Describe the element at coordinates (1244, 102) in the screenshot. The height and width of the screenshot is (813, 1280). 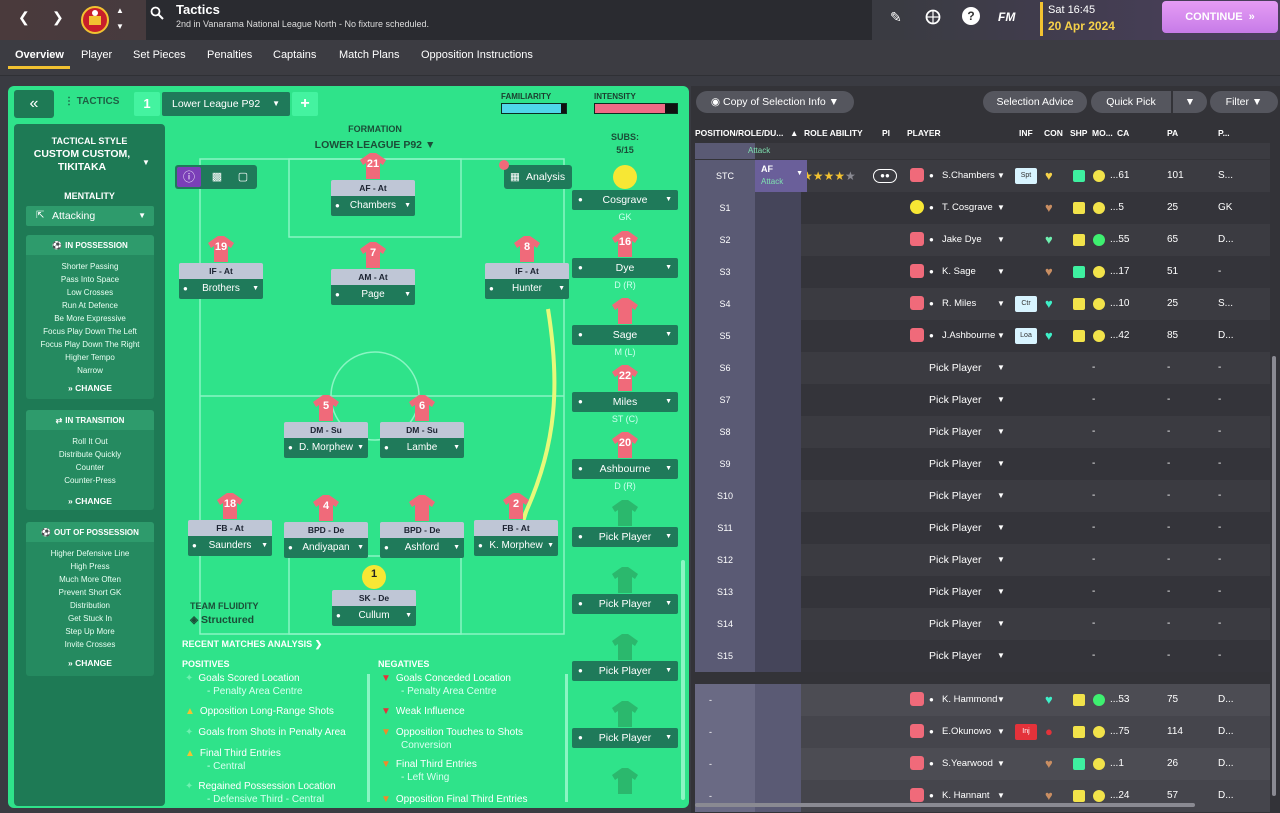
I see `filter-button: Filter ▼` at that location.